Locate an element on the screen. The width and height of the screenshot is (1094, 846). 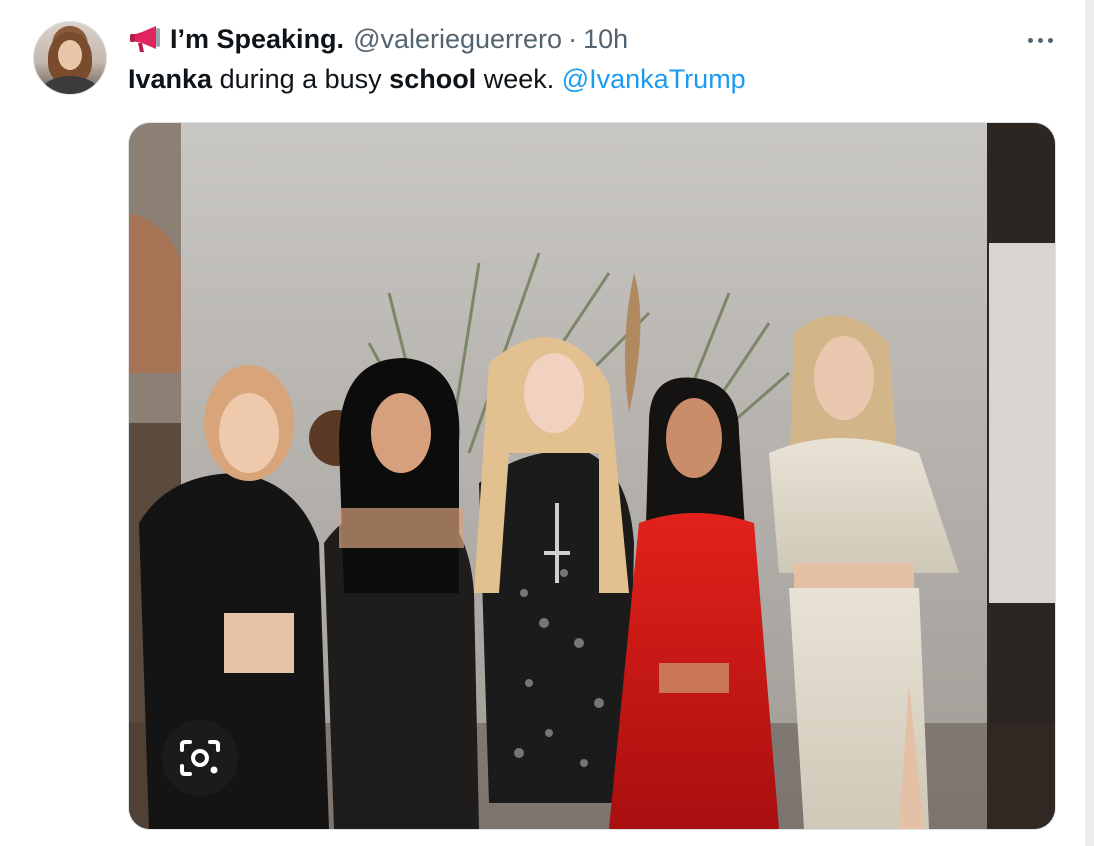
avatar is located at coordinates (70, 58).